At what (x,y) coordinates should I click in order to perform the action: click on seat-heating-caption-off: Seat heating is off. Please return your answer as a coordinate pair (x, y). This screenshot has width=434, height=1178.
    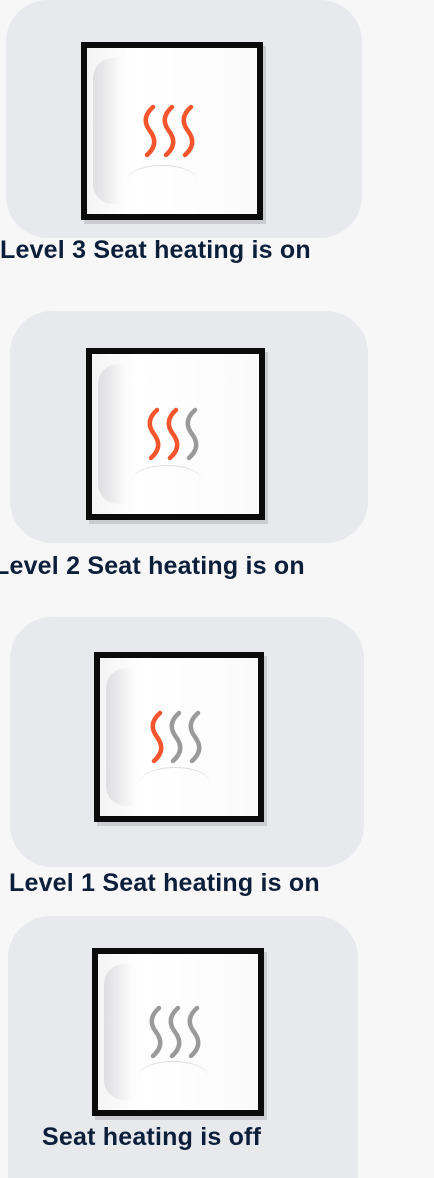
    Looking at the image, I should click on (152, 1137).